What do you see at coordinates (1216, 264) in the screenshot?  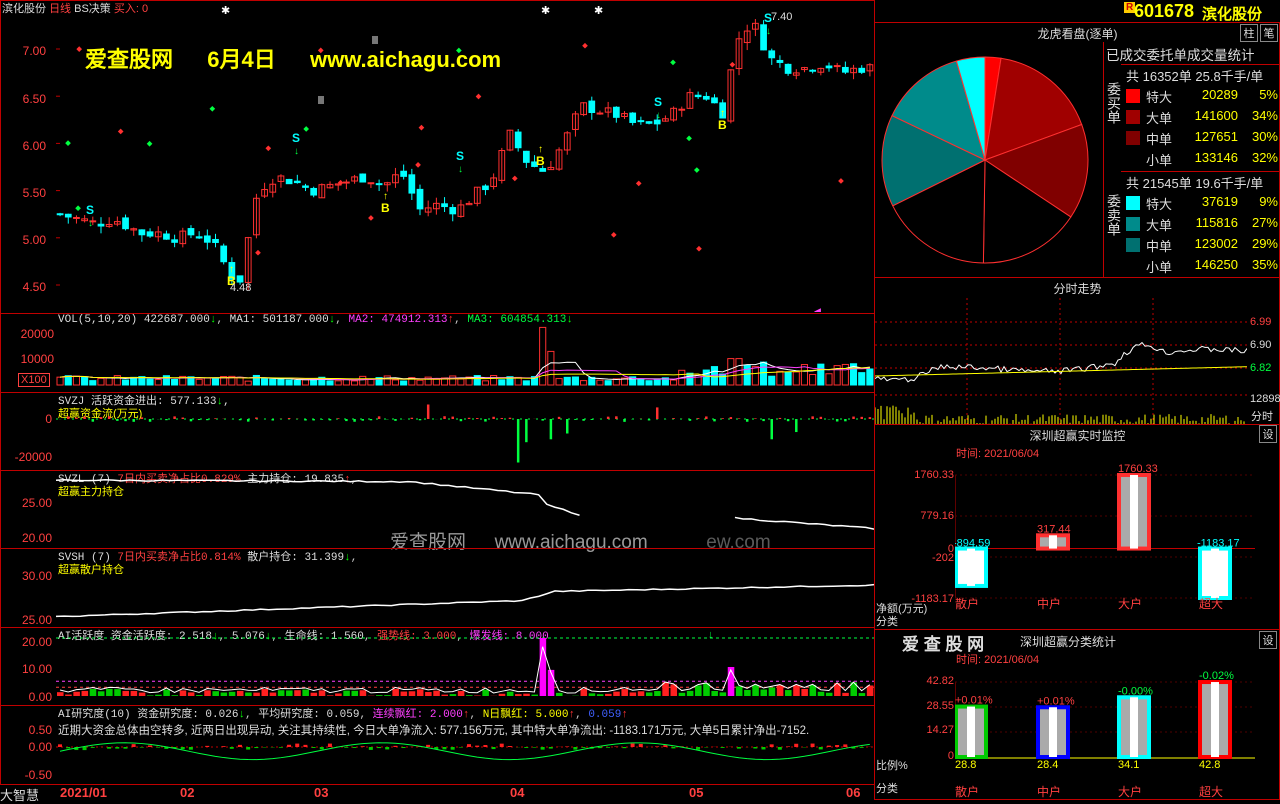 I see `row-value: 146250` at bounding box center [1216, 264].